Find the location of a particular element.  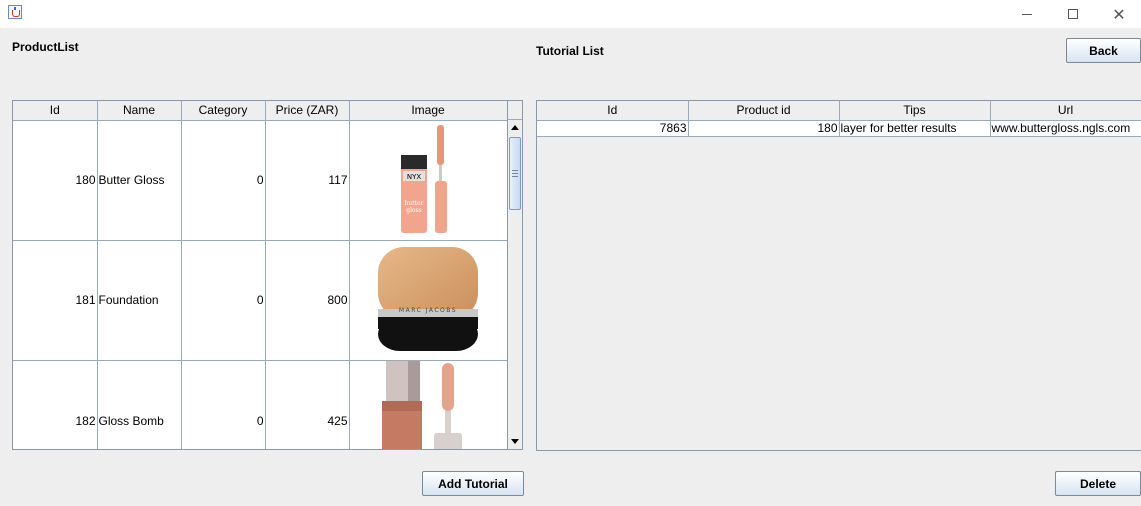

column-header-price: Price (ZAR) is located at coordinates (307, 111).